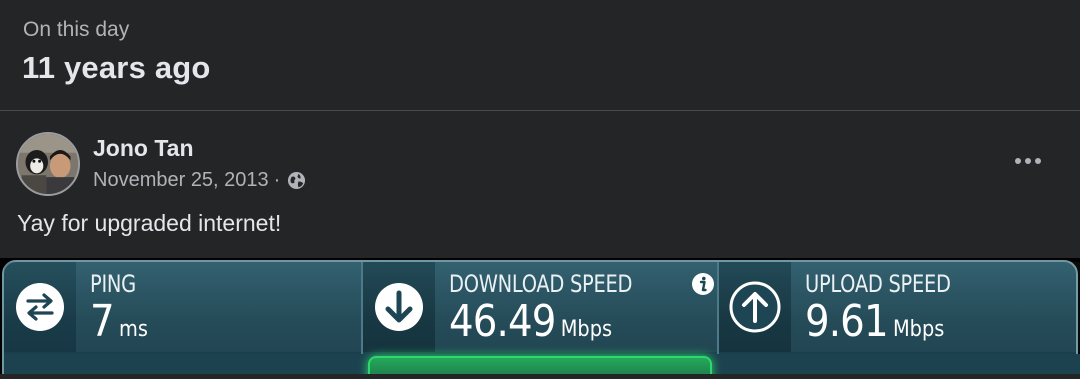  I want to click on ping-value-column: PING 7 ms, so click(218, 307).